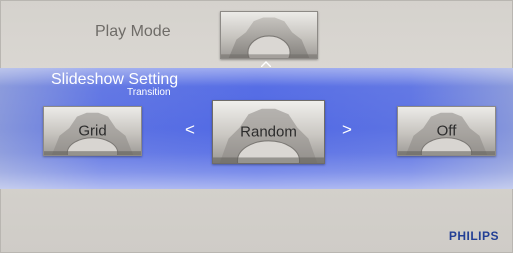 The height and width of the screenshot is (253, 513). Describe the element at coordinates (133, 31) in the screenshot. I see `play-mode-title: Play Mode` at that location.